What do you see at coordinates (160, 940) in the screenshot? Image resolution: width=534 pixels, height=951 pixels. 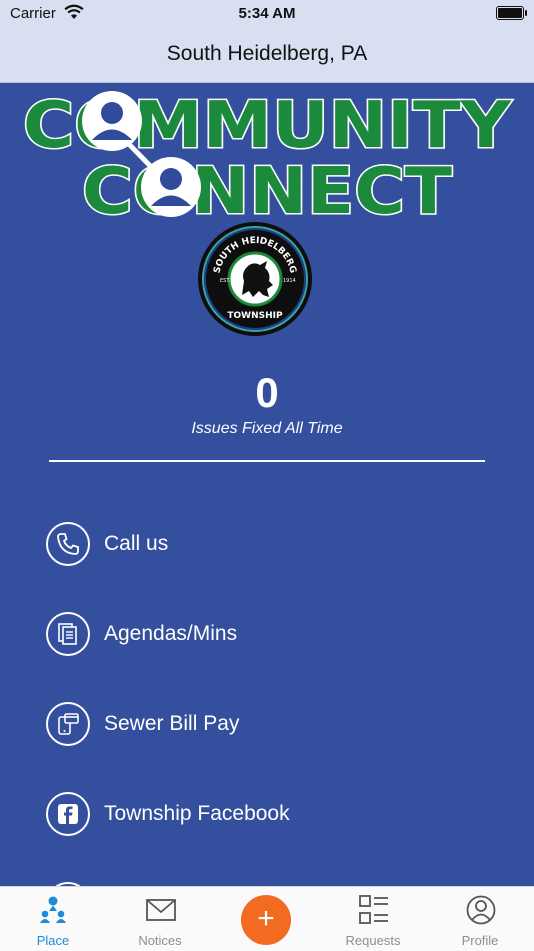 I see `tab-label: Notices` at bounding box center [160, 940].